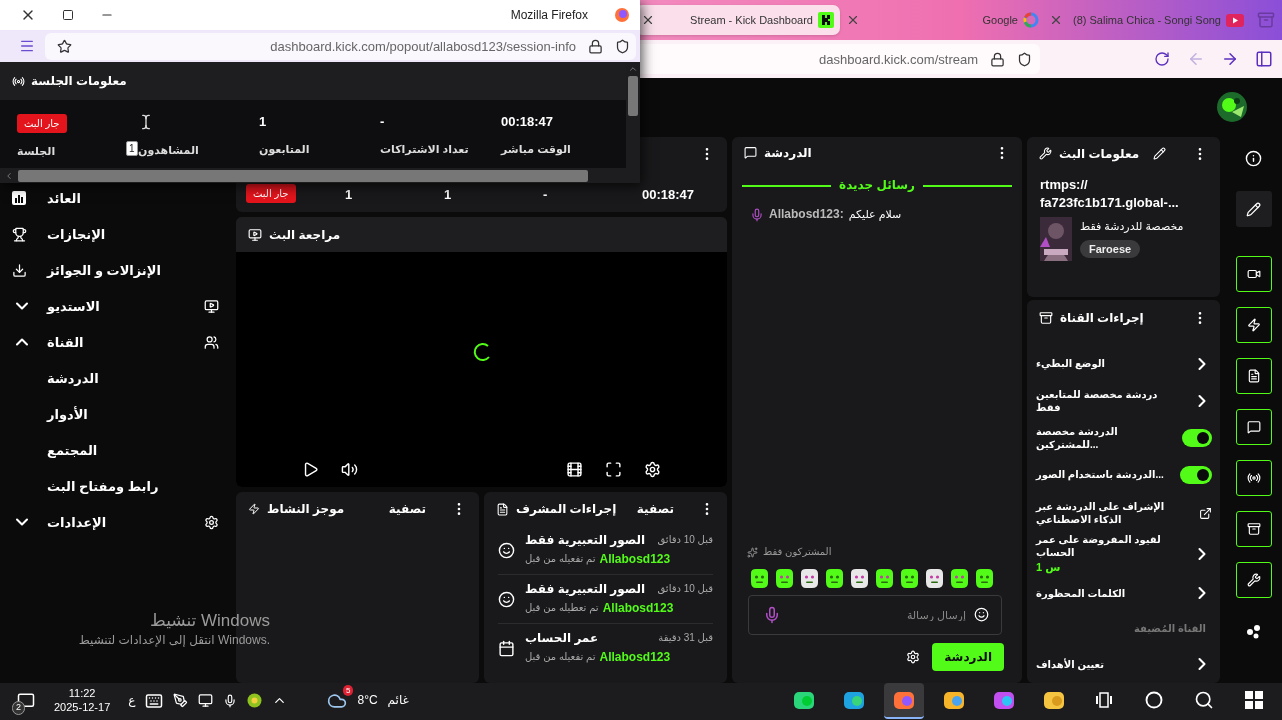 This screenshot has height=720, width=1282. What do you see at coordinates (115, 198) in the screenshot?
I see `sidebar-item: العائد` at bounding box center [115, 198].